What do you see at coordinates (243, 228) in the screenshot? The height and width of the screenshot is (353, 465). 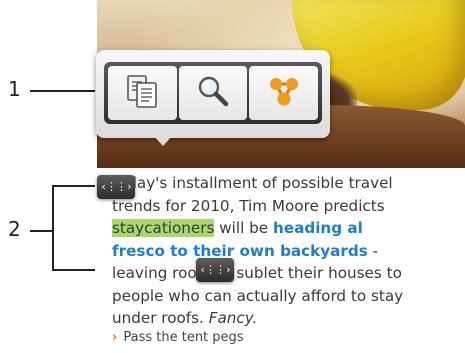 I see `article-text-2: will be` at bounding box center [243, 228].